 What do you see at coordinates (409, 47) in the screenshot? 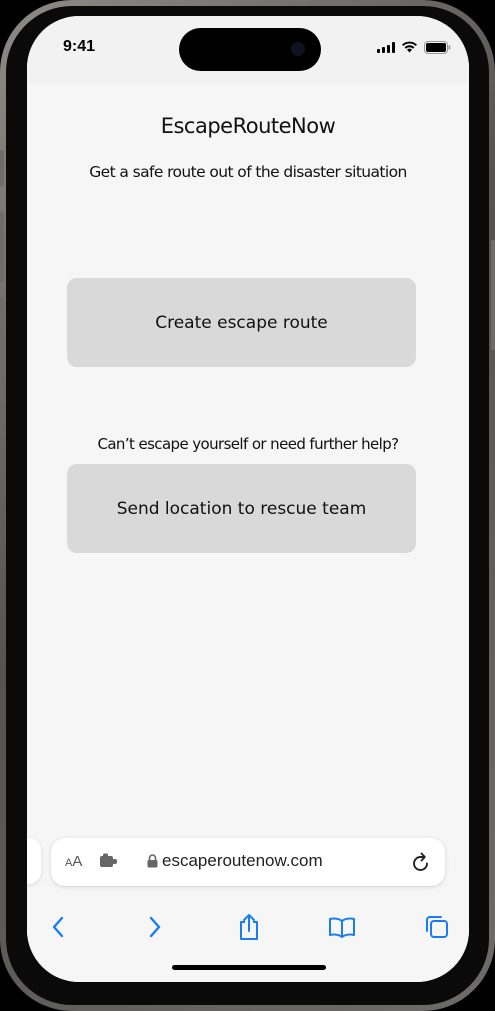
I see `wifi-icon` at bounding box center [409, 47].